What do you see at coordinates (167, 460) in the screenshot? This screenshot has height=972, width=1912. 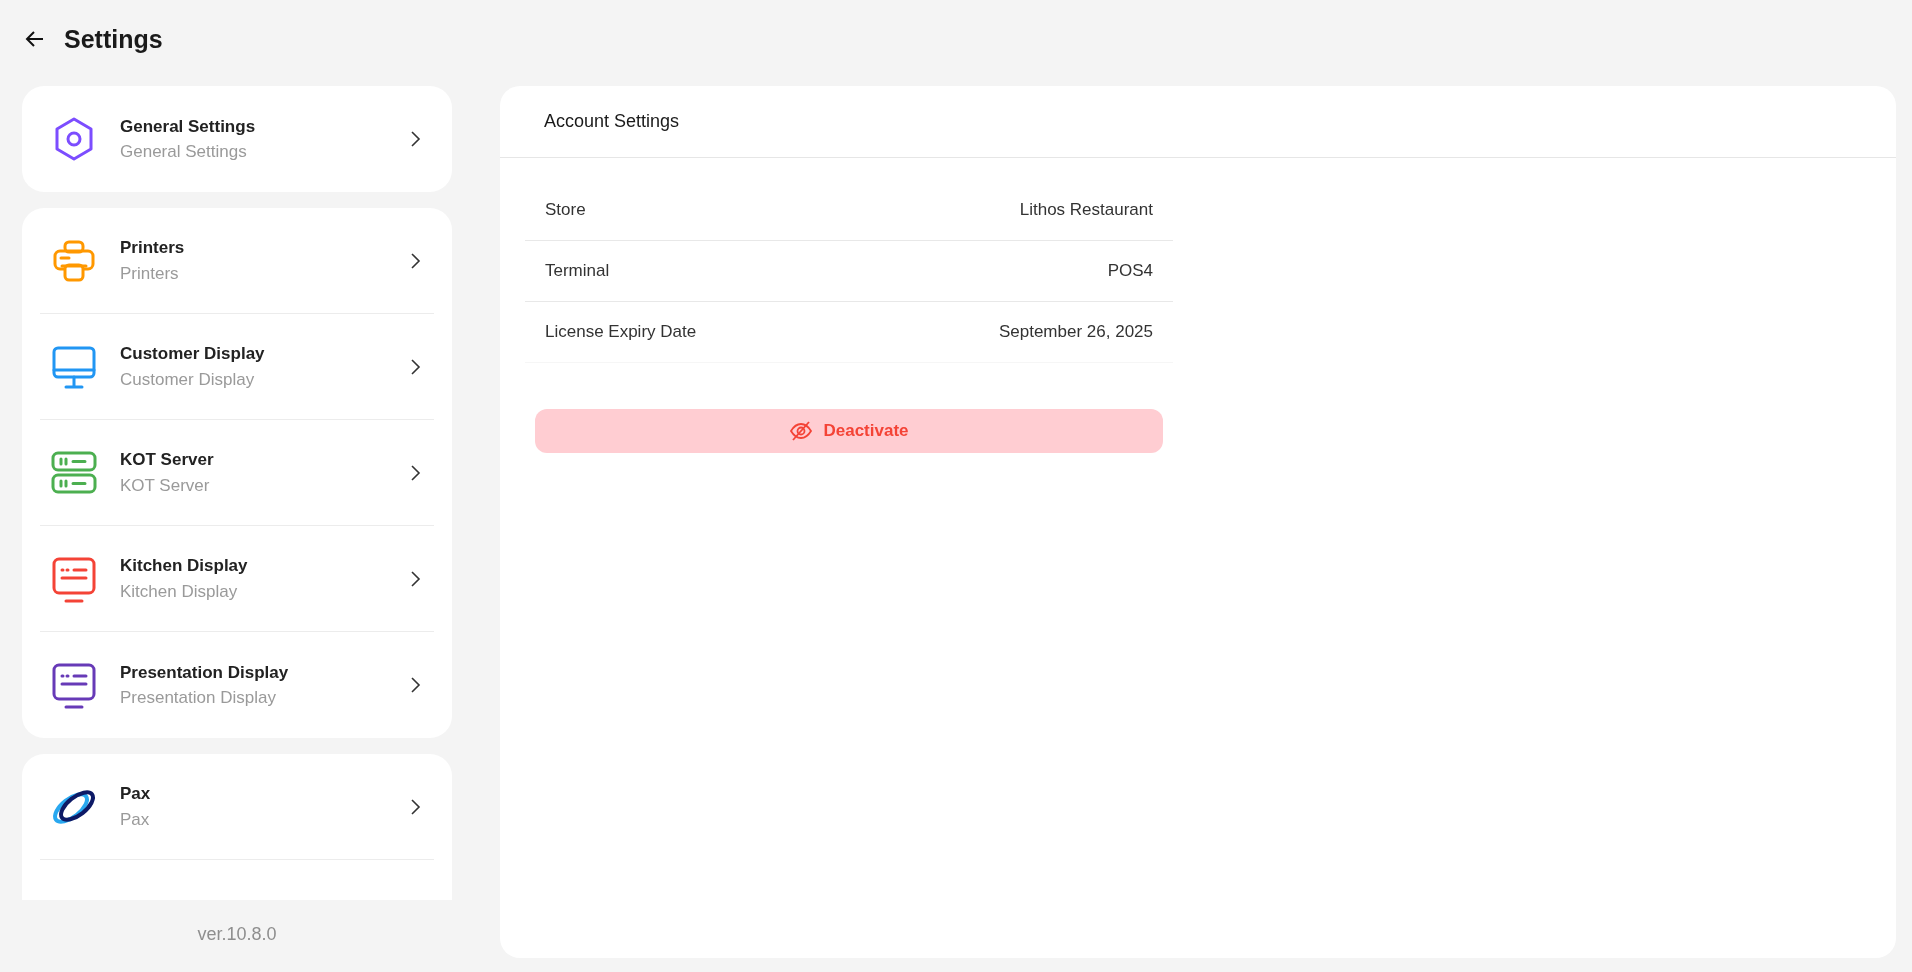 I see `item-title: KOT Server` at bounding box center [167, 460].